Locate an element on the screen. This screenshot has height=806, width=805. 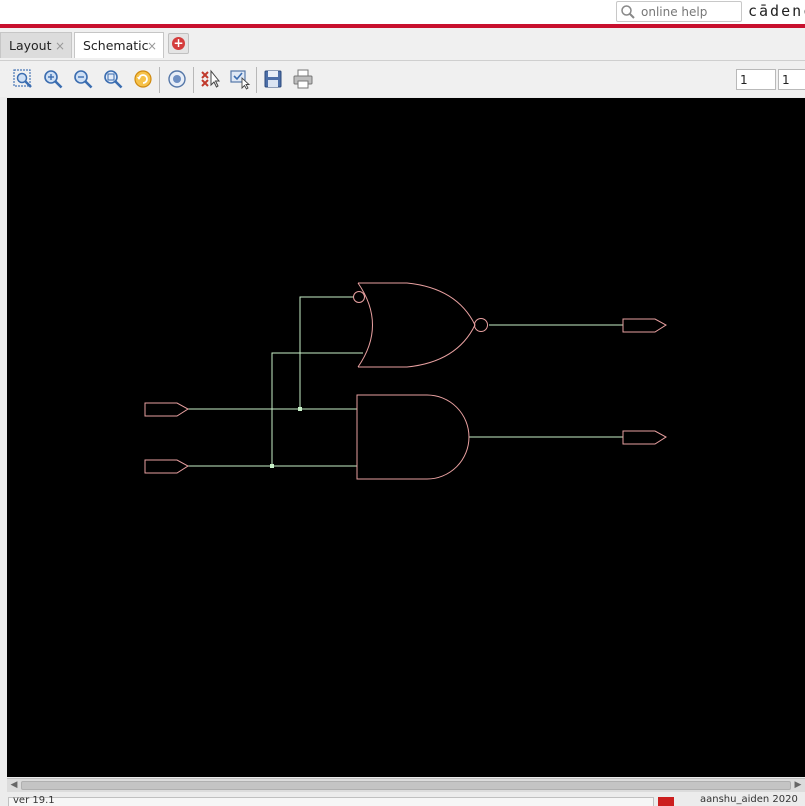
filter-select-icon is located at coordinates (240, 79).